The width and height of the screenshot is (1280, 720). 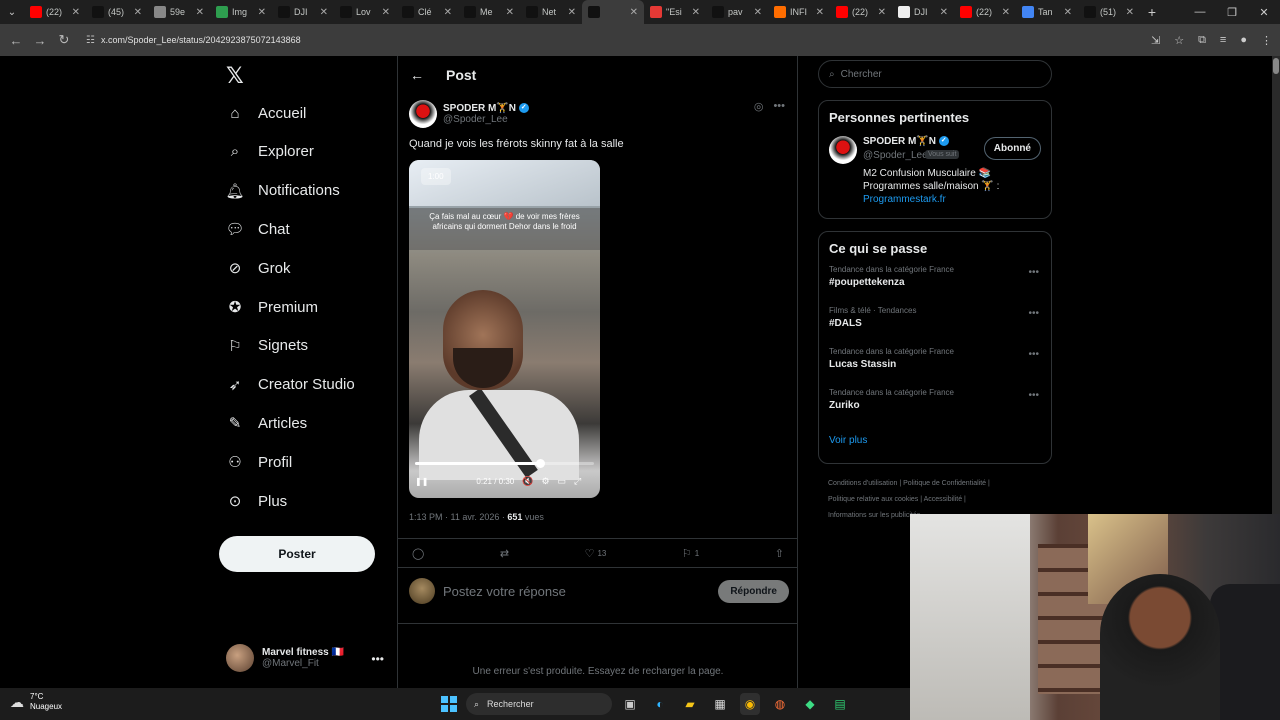 I want to click on reply-button: ◯, so click(x=418, y=553).